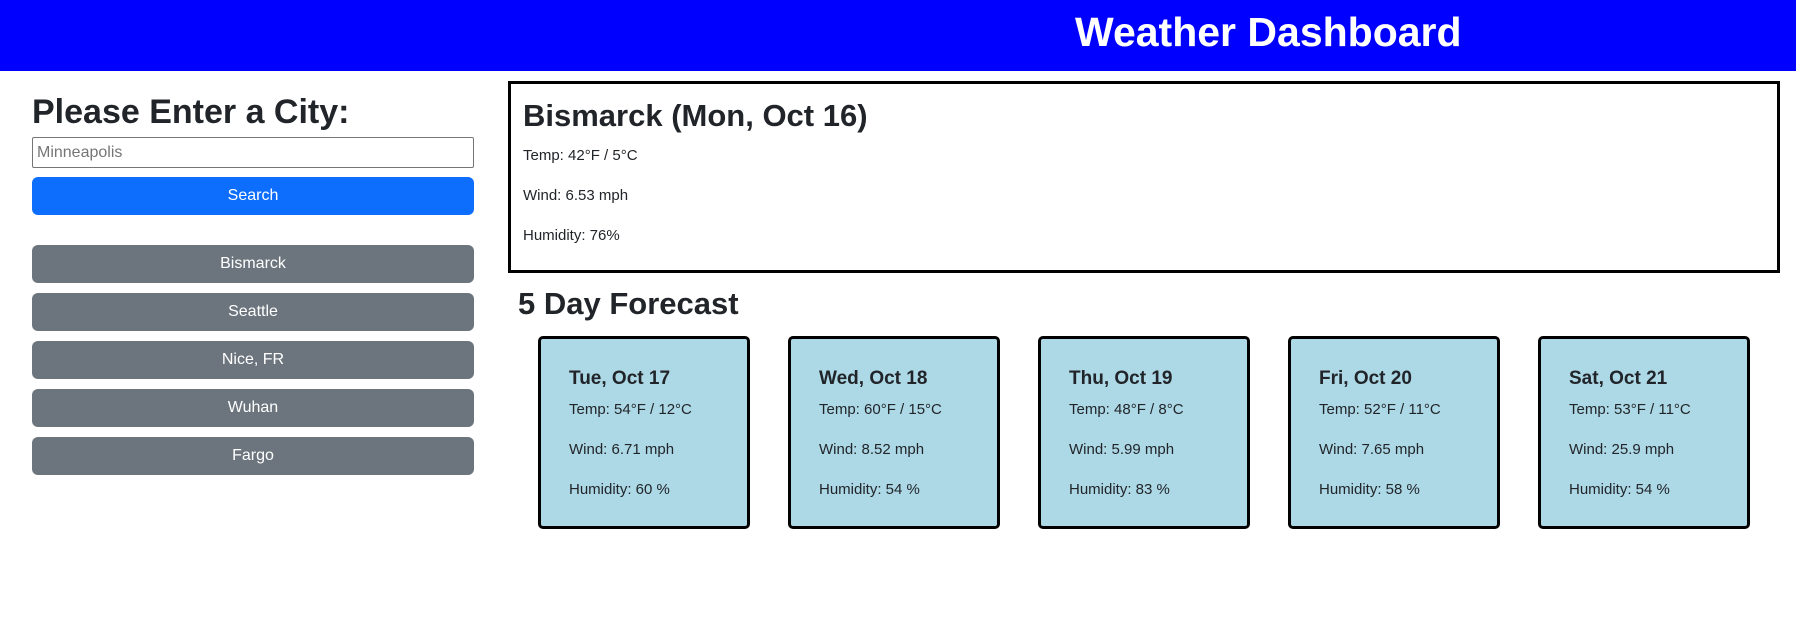  What do you see at coordinates (628, 303) in the screenshot?
I see `forecast-heading: 5 Day Forecast` at bounding box center [628, 303].